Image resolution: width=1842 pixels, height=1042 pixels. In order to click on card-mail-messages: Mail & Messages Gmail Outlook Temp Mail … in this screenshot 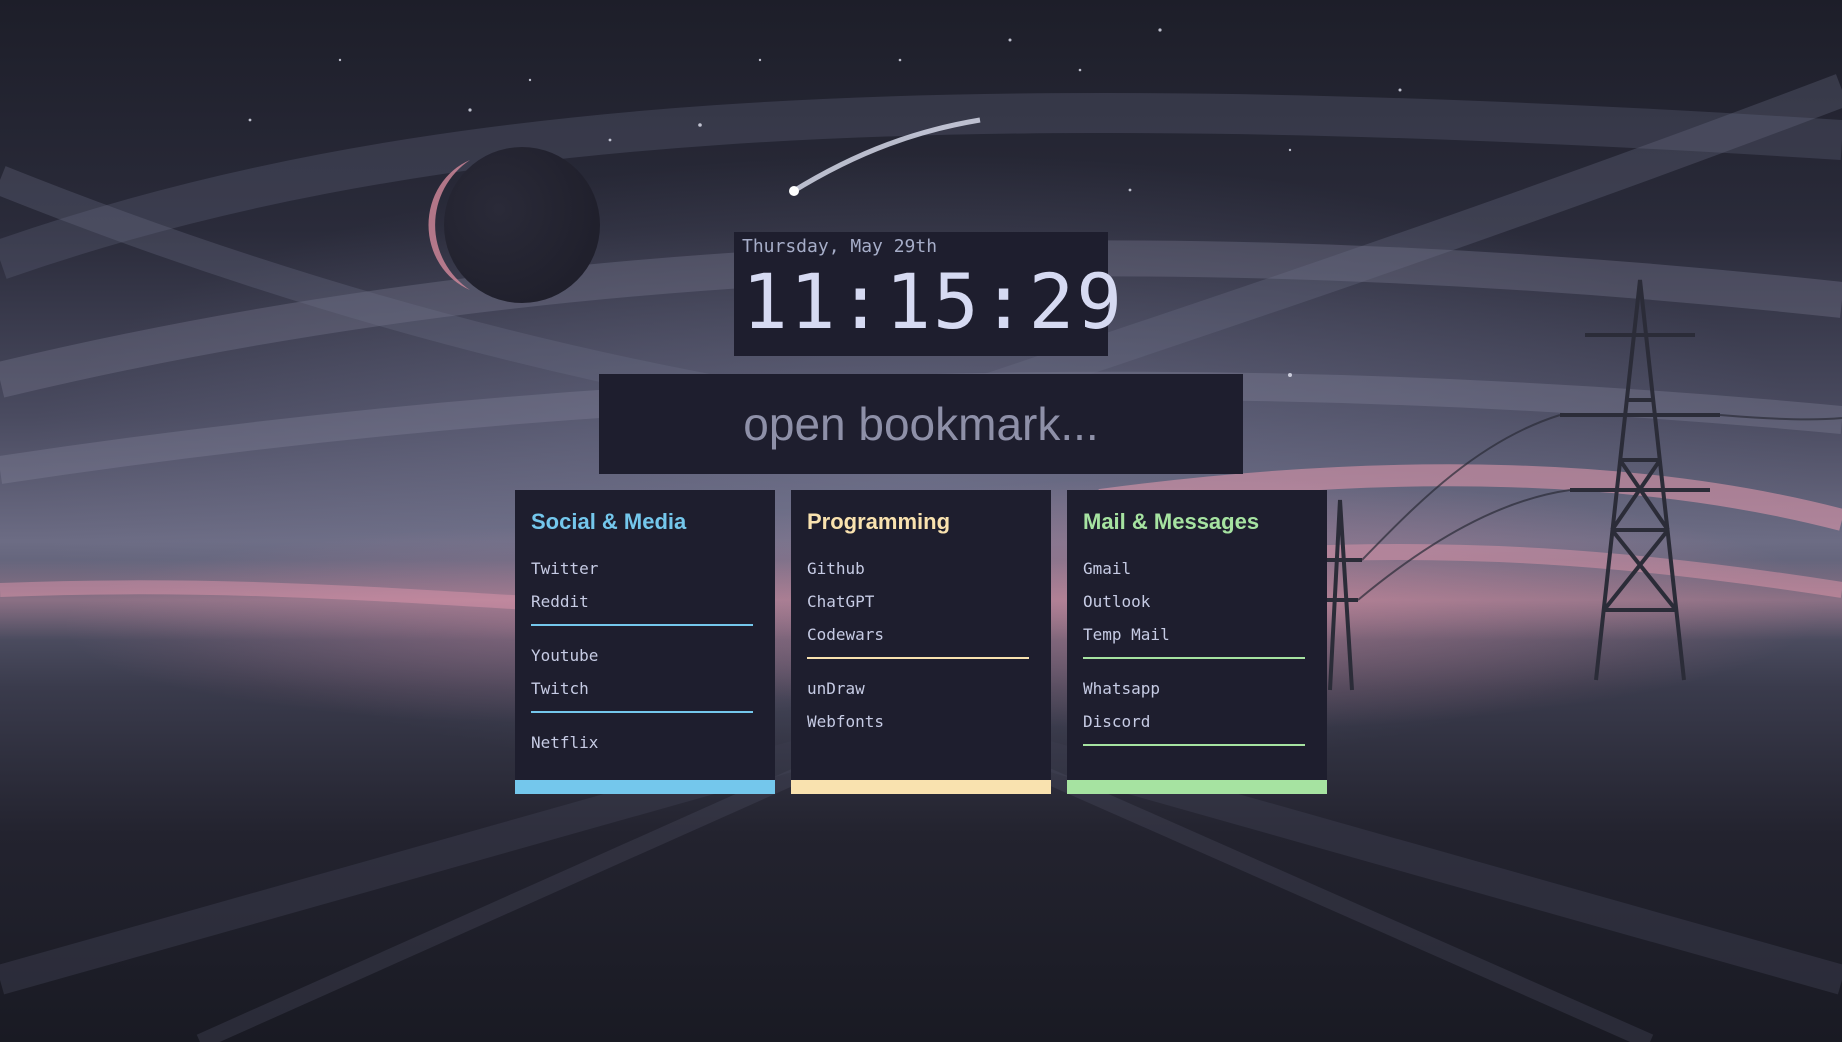, I will do `click(1197, 642)`.